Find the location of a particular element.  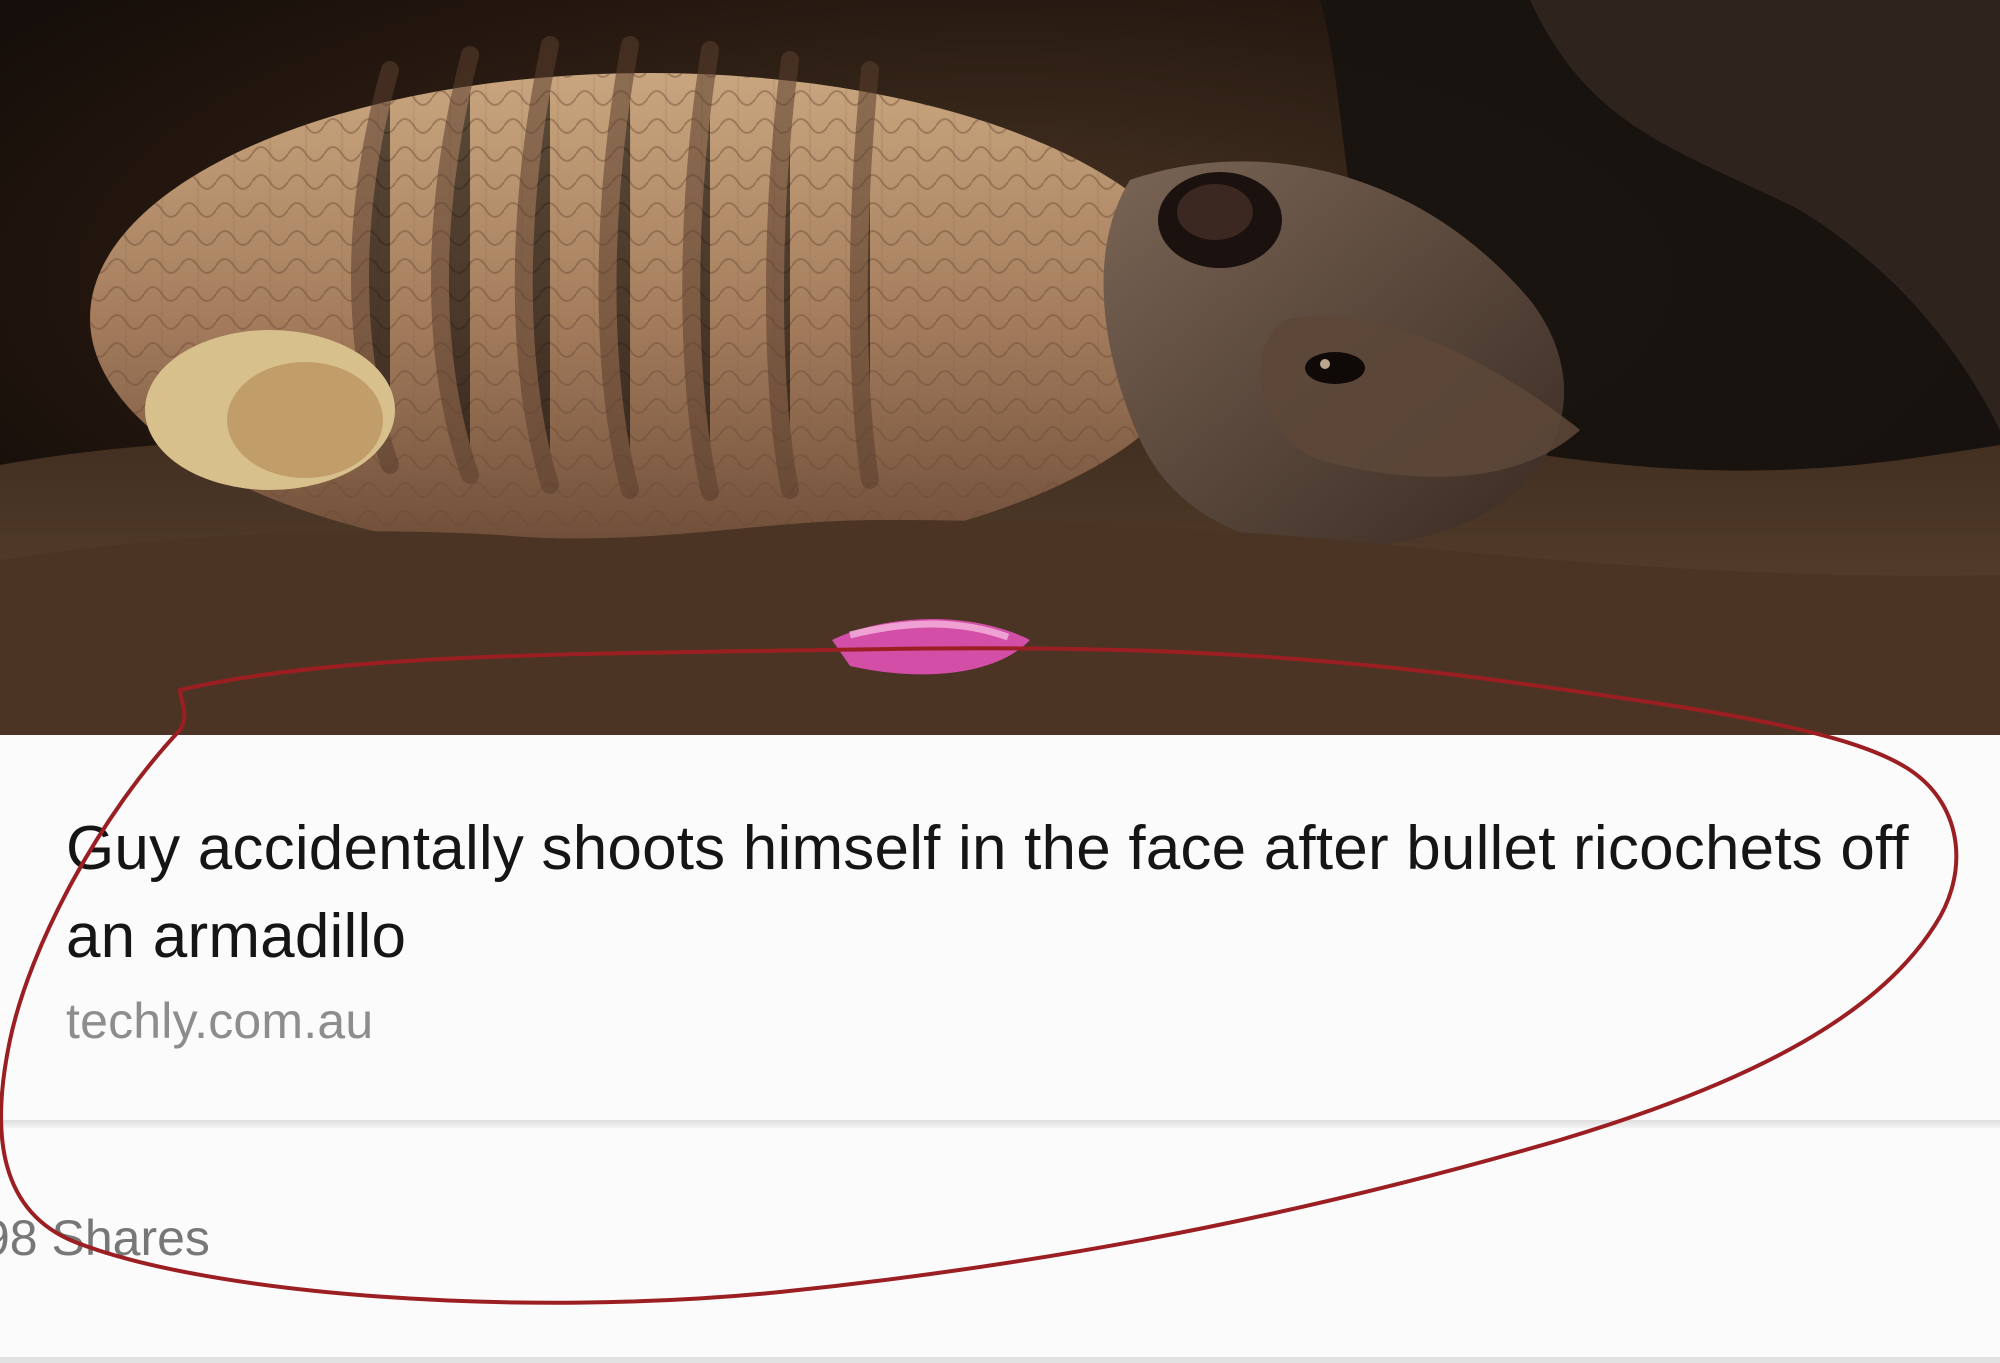

shares-count: 98 Shares is located at coordinates (105, 1238).